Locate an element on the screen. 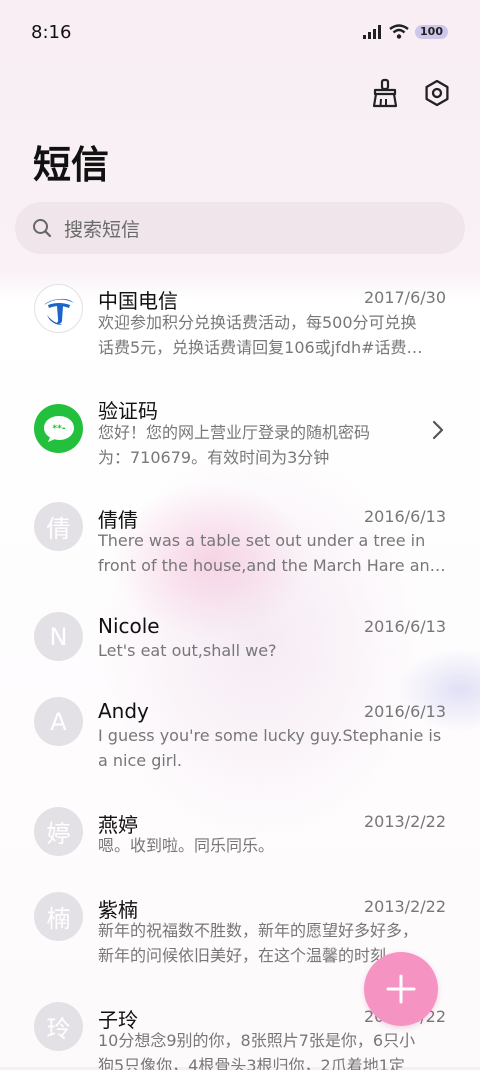  conversation-item: 婷 燕婷 2013/2/22 嗯。收到啦。同乐同乐。 is located at coordinates (240, 835).